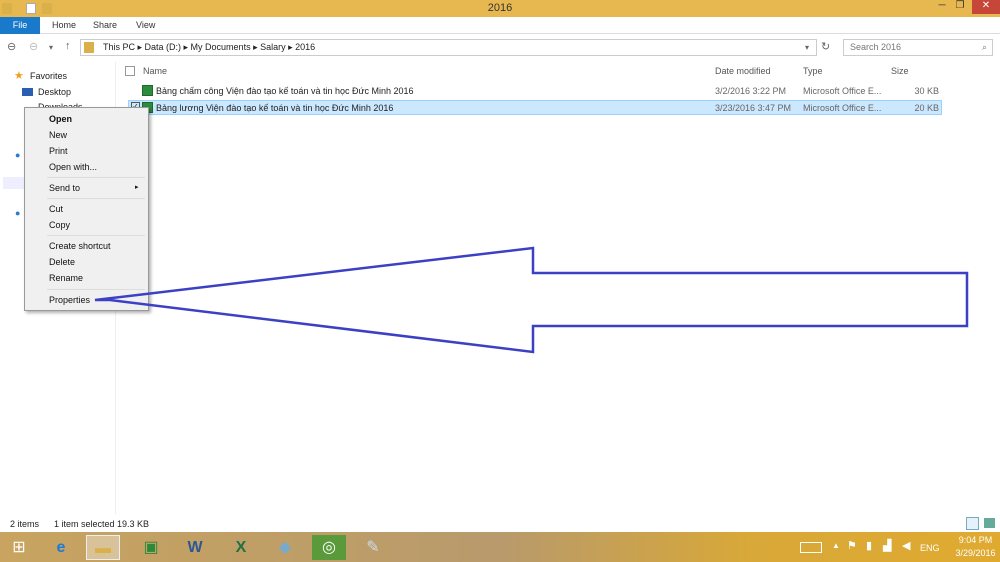 This screenshot has width=1000, height=562. What do you see at coordinates (102, 524) in the screenshot?
I see `selection-info: 1 item selected 19.3 KB` at bounding box center [102, 524].